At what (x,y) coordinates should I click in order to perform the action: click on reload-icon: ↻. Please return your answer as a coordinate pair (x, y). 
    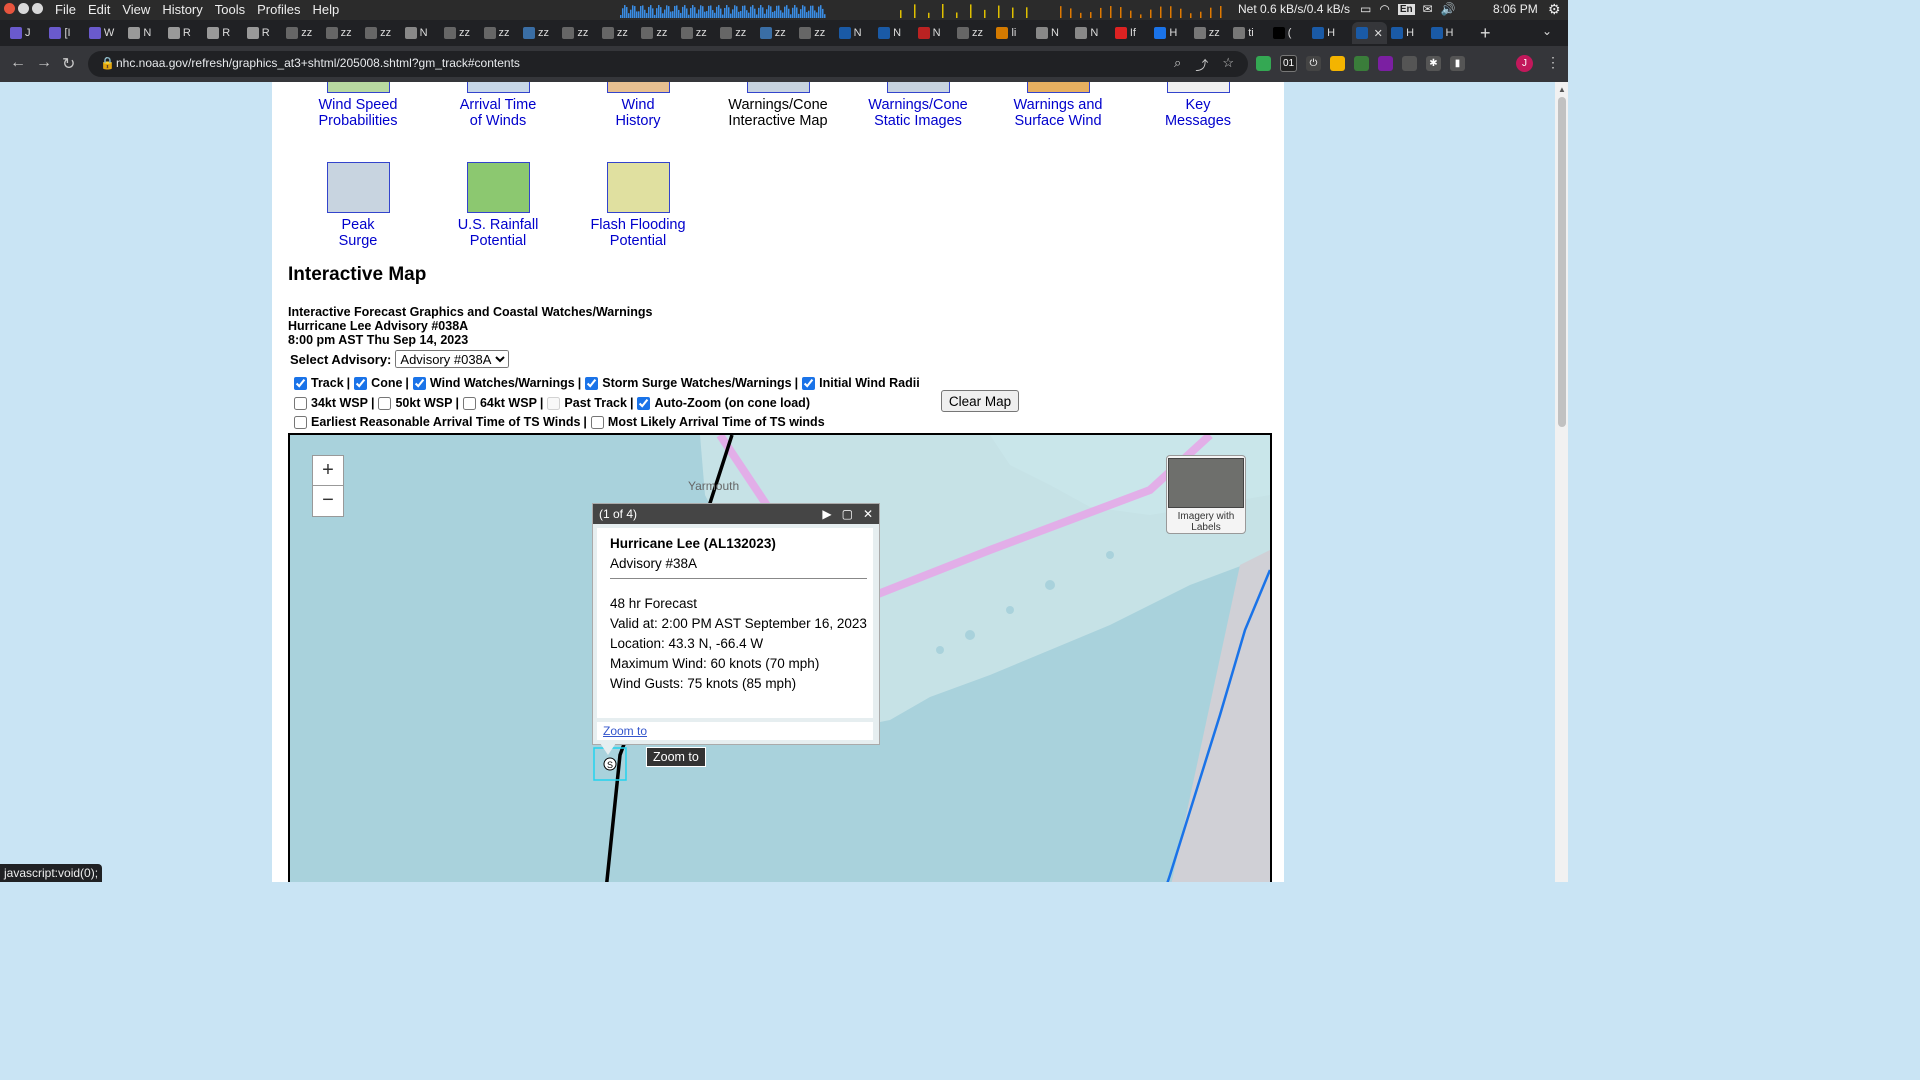
    Looking at the image, I should click on (68, 64).